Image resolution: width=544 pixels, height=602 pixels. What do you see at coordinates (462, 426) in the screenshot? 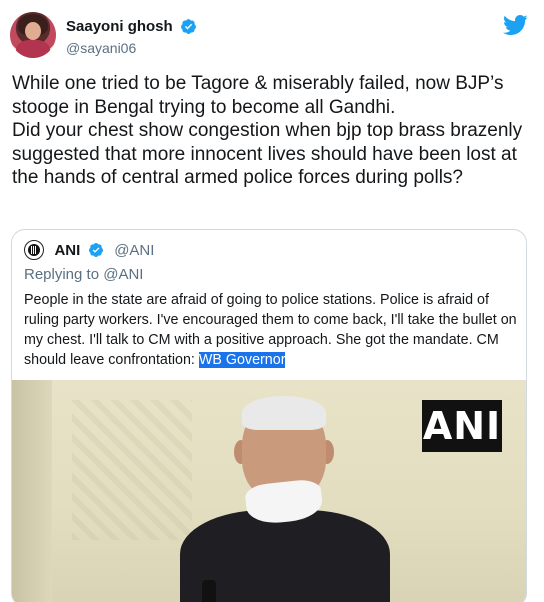
I see `ani-watermark-logo: ANI` at bounding box center [462, 426].